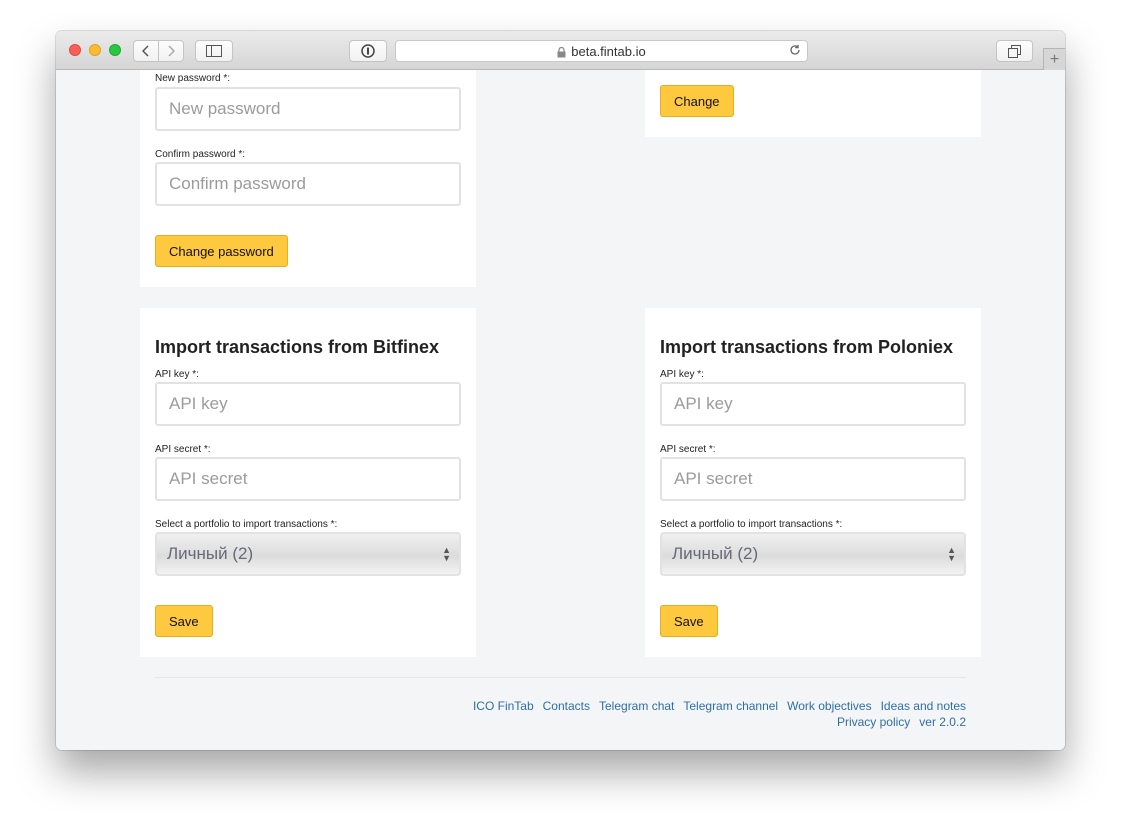 The image size is (1121, 830). Describe the element at coordinates (308, 109) in the screenshot. I see `new-password-input` at that location.